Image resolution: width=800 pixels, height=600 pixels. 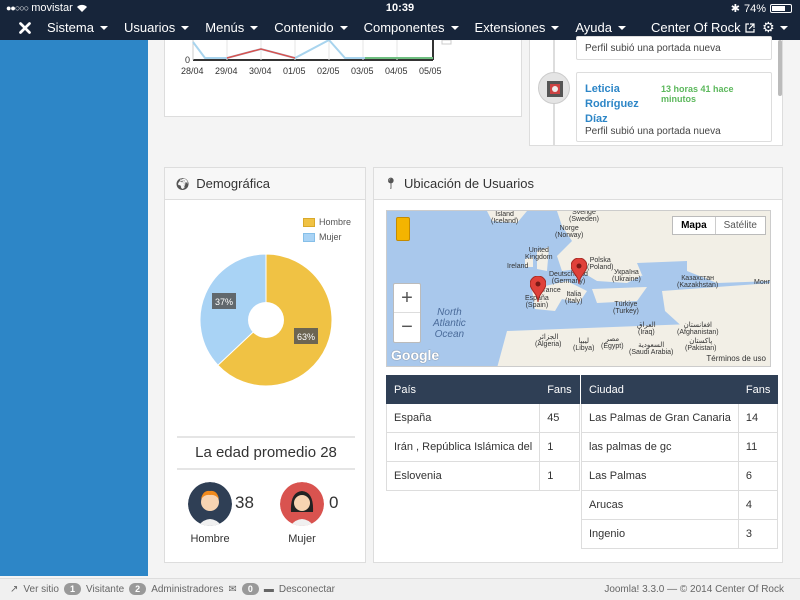 What do you see at coordinates (224, 302) in the screenshot?
I see `slice-label-female: 37%` at bounding box center [224, 302].